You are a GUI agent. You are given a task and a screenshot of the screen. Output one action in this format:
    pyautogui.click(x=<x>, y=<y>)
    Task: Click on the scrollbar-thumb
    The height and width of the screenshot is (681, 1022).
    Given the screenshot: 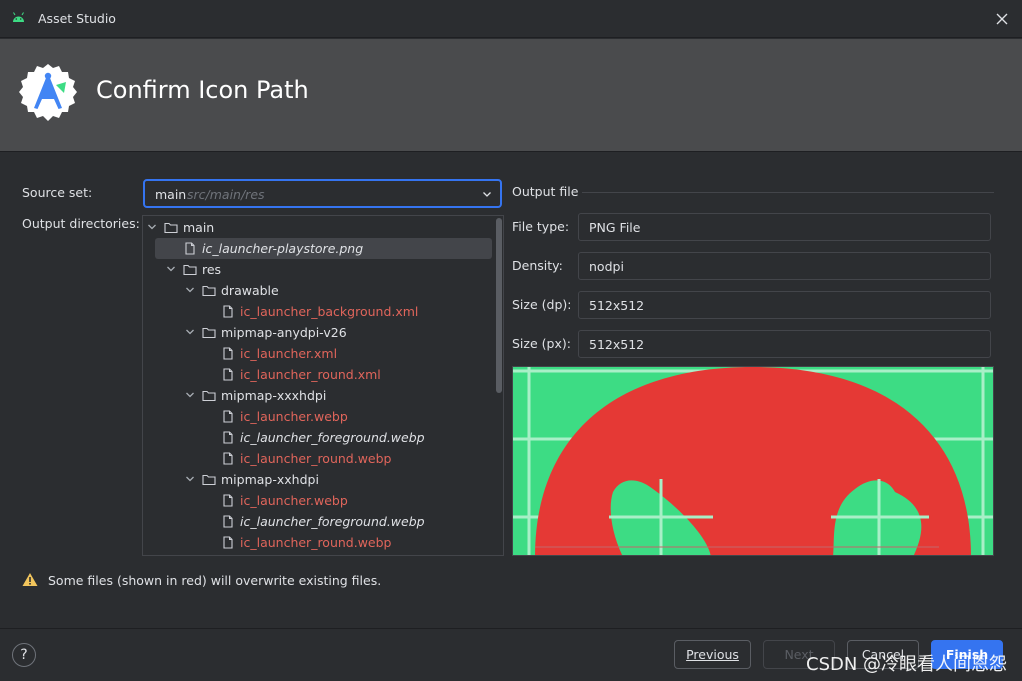 What is the action you would take?
    pyautogui.click(x=499, y=305)
    